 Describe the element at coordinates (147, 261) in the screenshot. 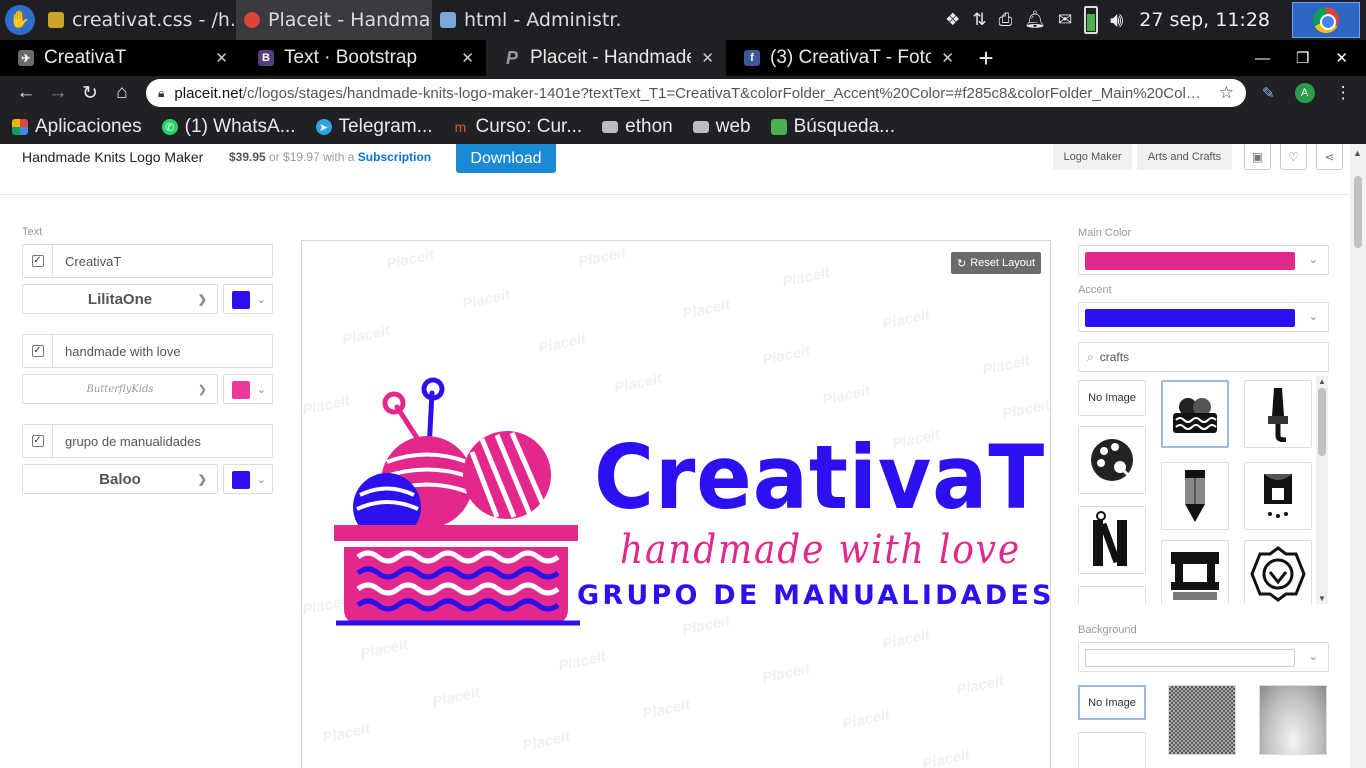

I see `text-field-1: ✓ CreativaT` at that location.